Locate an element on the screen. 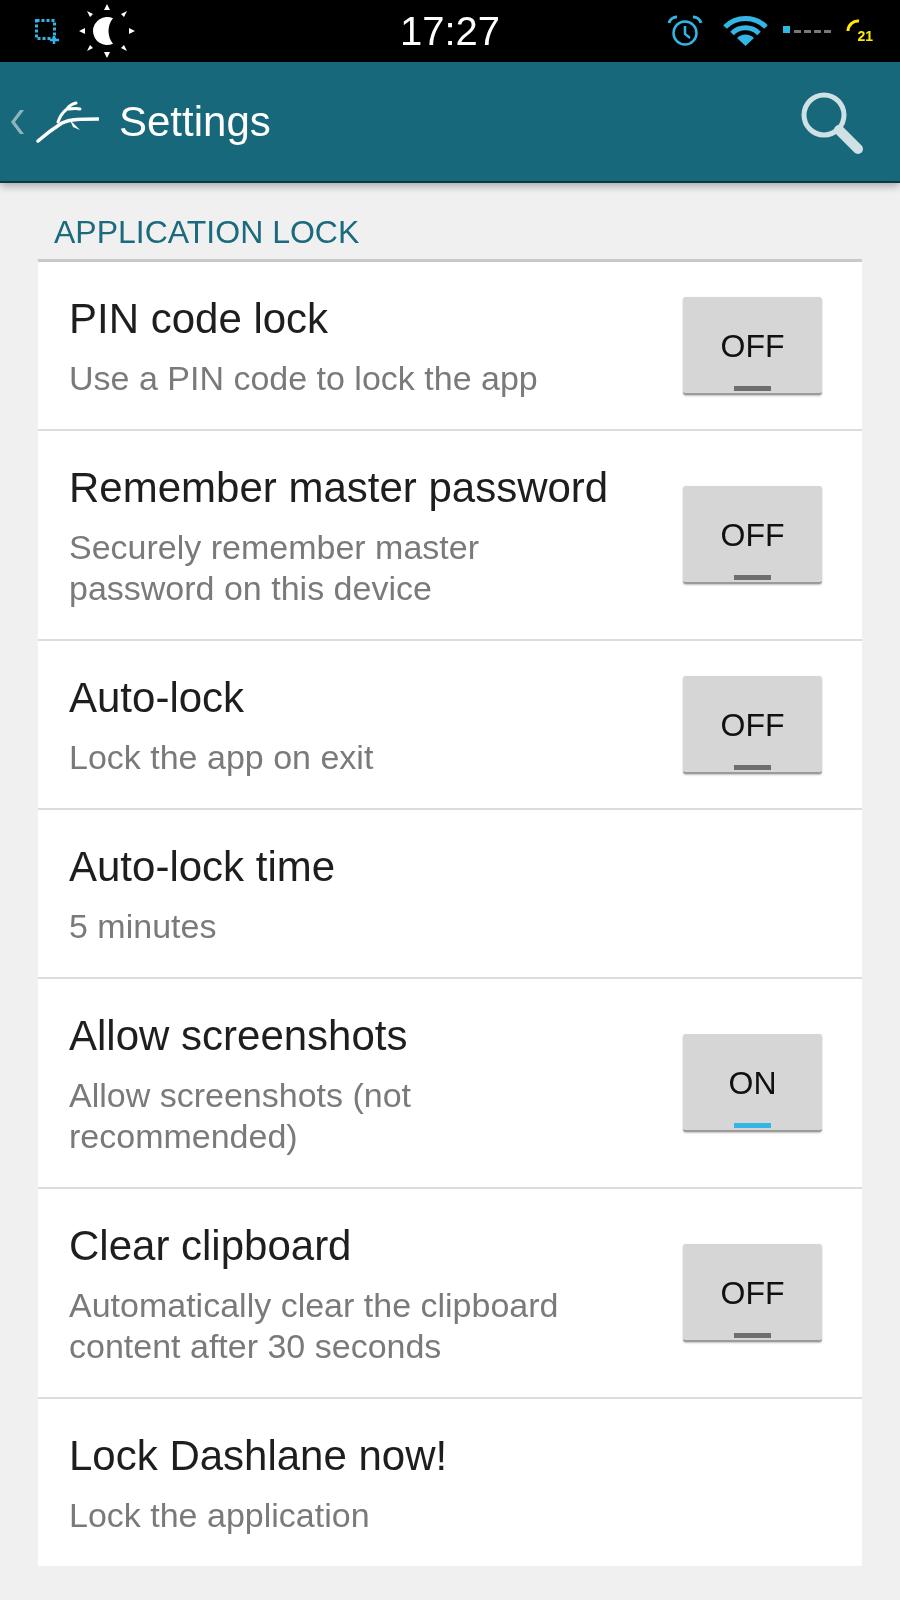  settings-row: Remember master password Securely remember master password on this device OFF is located at coordinates (450, 536).